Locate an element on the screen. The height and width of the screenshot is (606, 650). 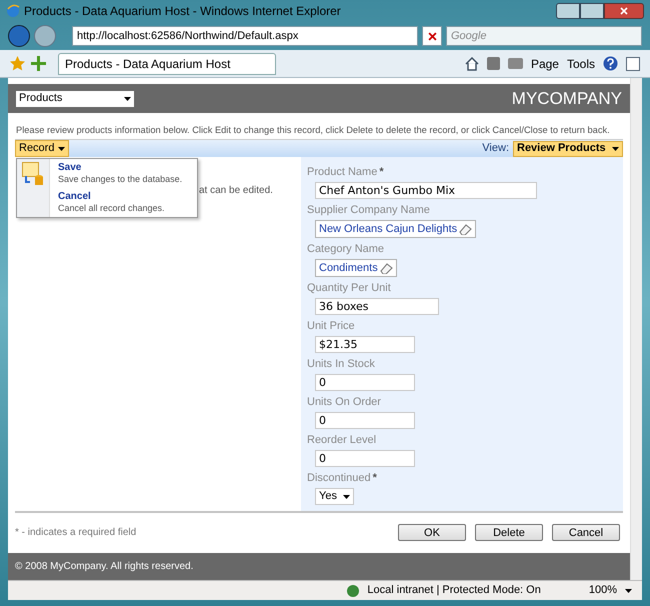
browser-logo-icon is located at coordinates (13, 11).